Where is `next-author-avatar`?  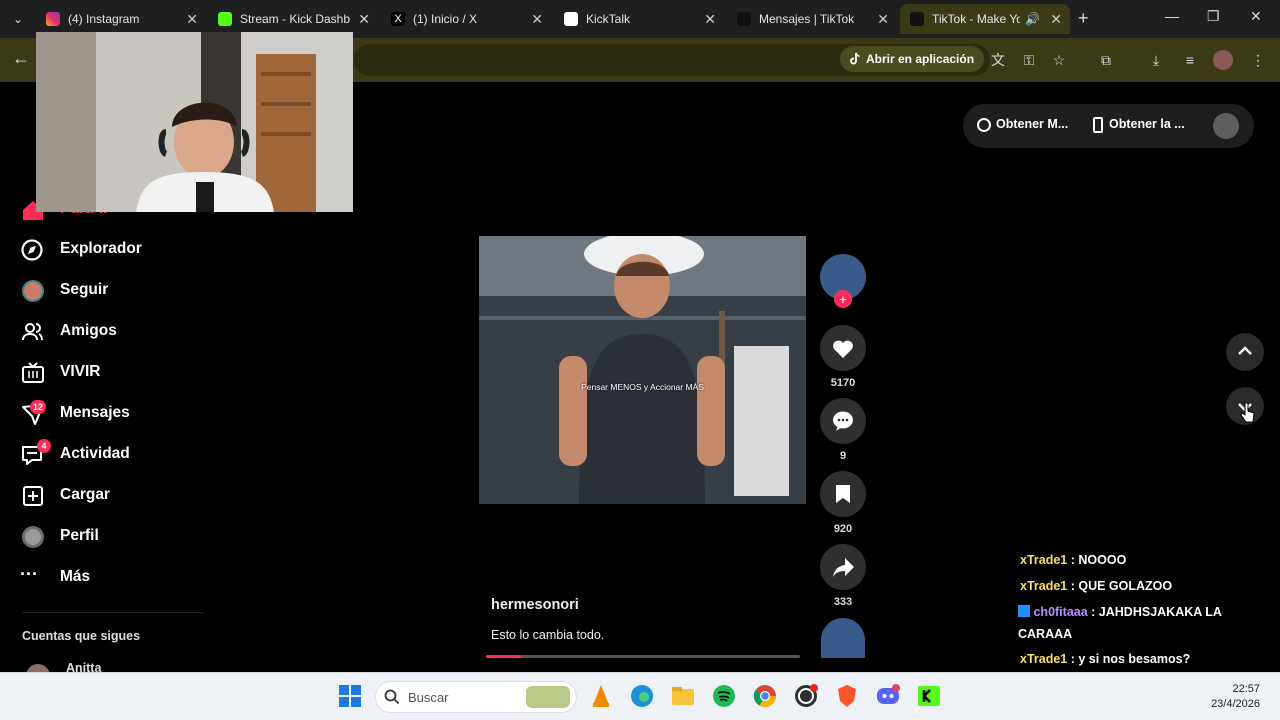
next-author-avatar is located at coordinates (843, 638).